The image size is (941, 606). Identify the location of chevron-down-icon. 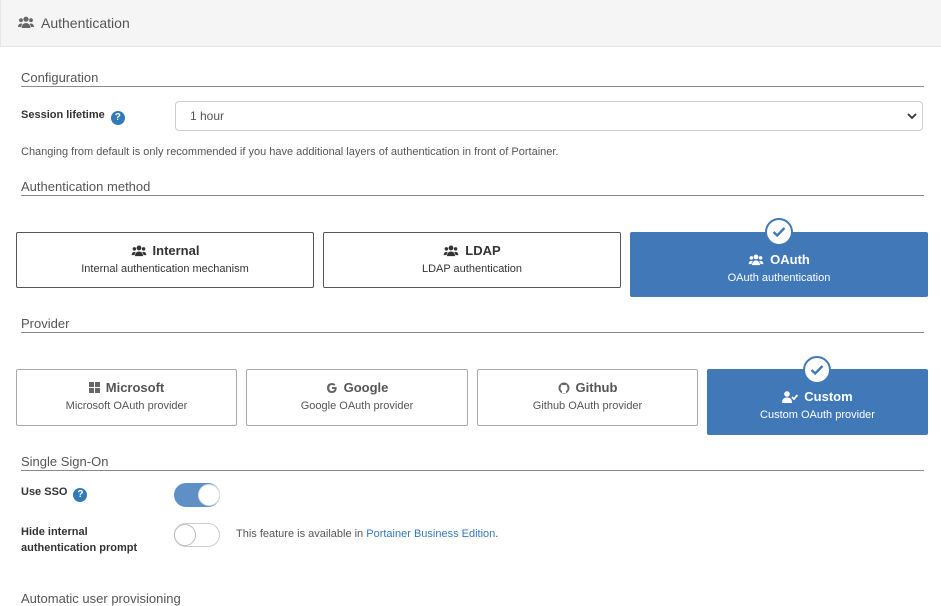
(912, 116).